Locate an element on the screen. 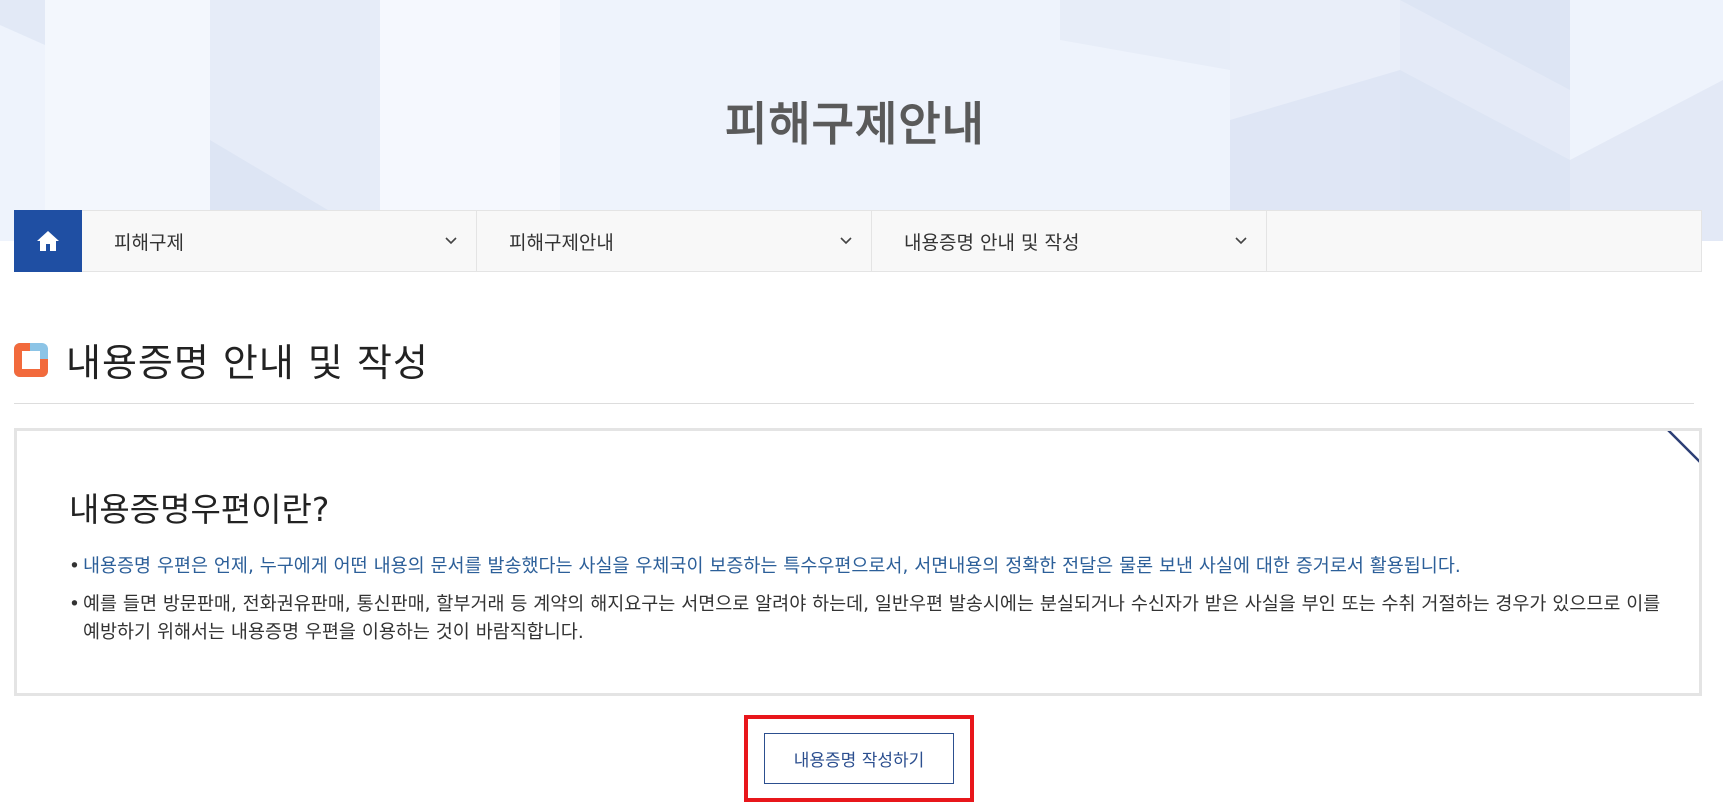  breadcrumb-label: 피해구제안내 is located at coordinates (561, 242).